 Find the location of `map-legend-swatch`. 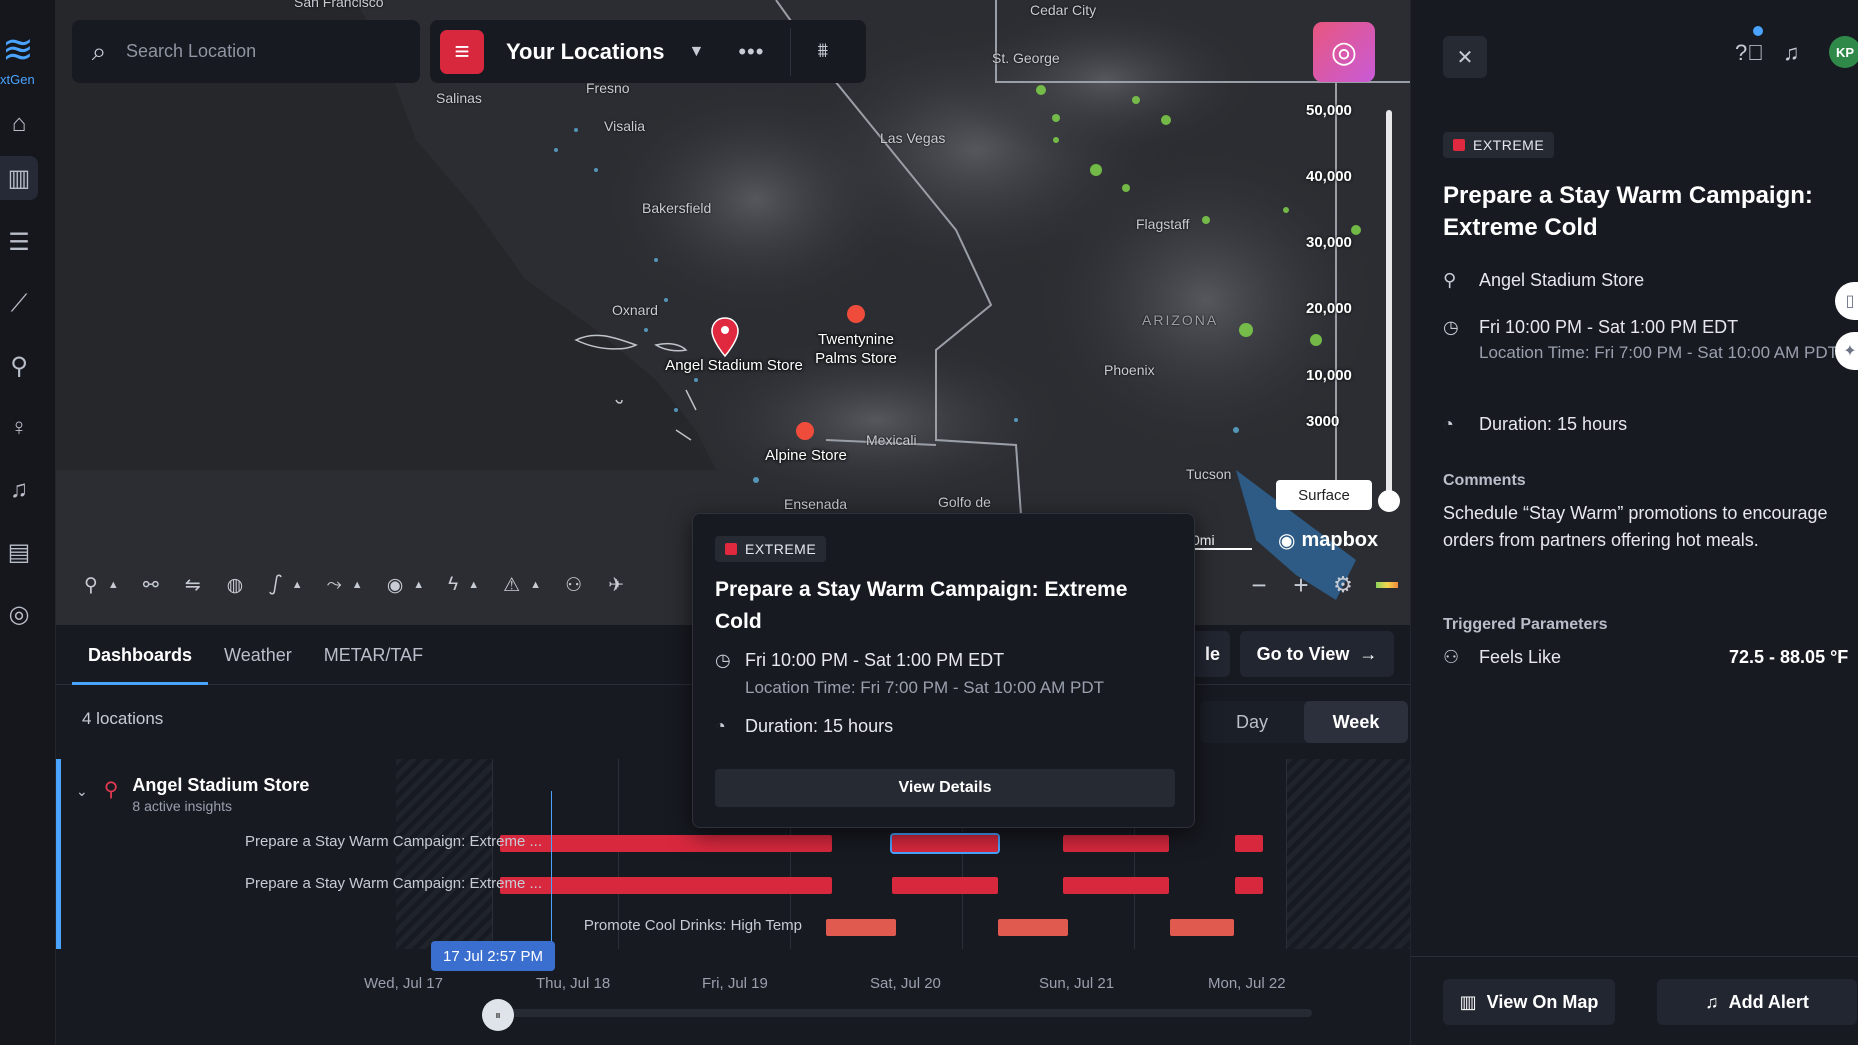

map-legend-swatch is located at coordinates (1387, 585).